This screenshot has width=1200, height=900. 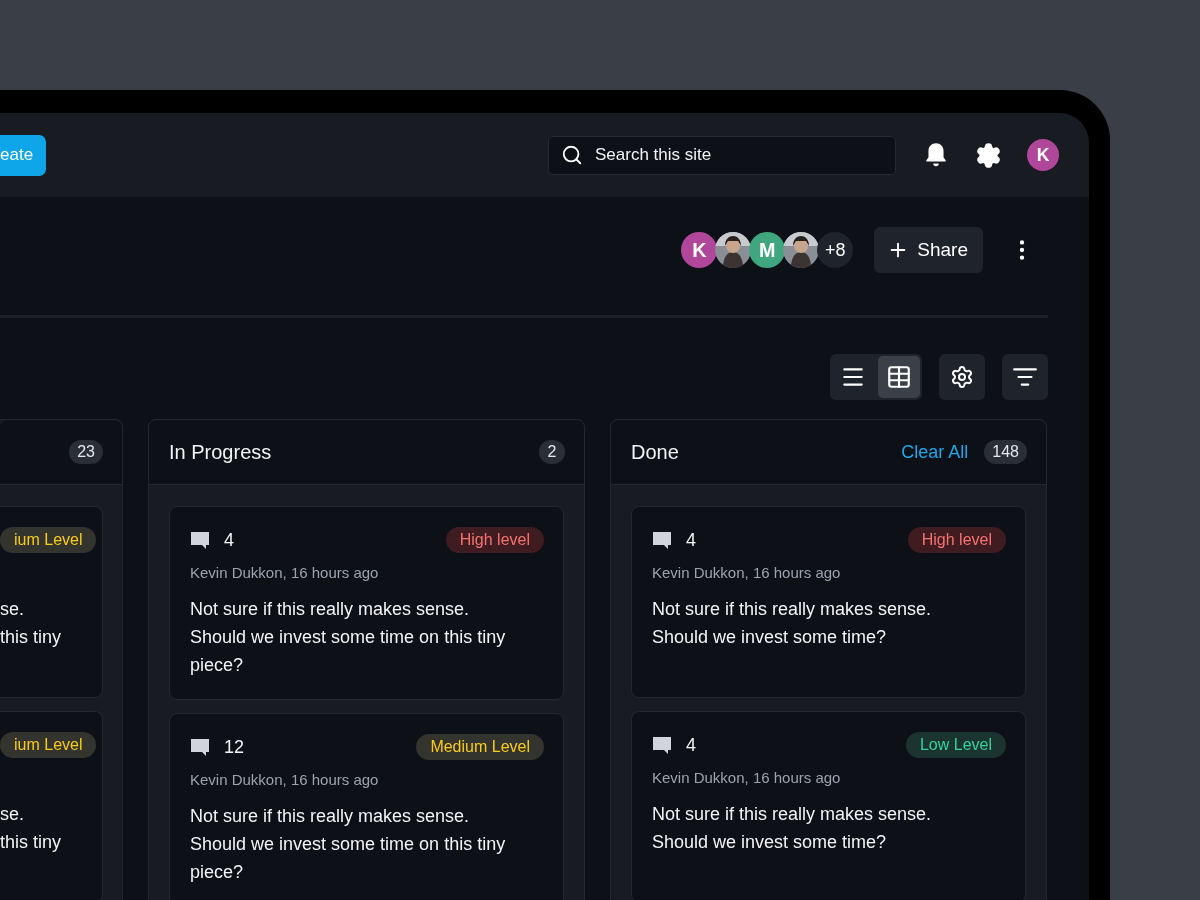 I want to click on task-card: 4 High level Kevin Dukkon, 16 hours ago Not sure if this really makes sense. Should we invest some time on this tiny piece?, so click(x=366, y=603).